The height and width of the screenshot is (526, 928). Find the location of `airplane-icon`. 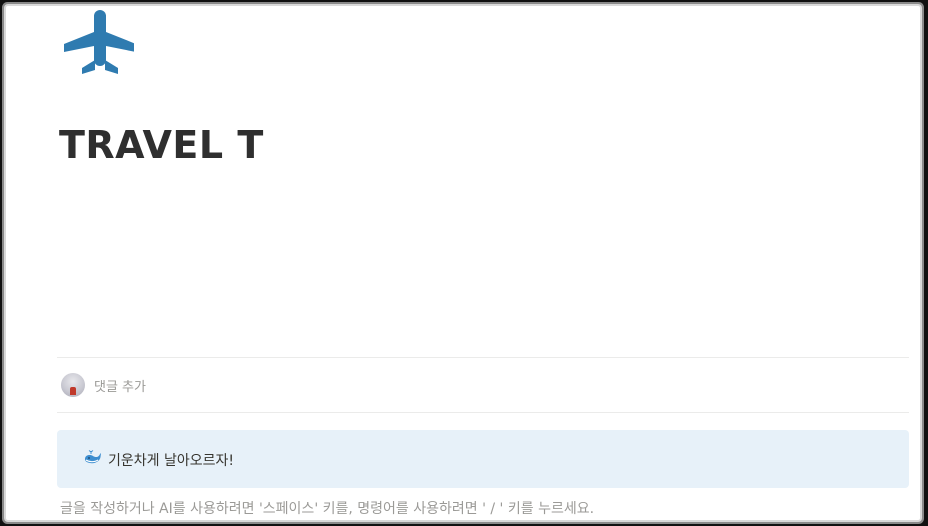

airplane-icon is located at coordinates (99, 42).